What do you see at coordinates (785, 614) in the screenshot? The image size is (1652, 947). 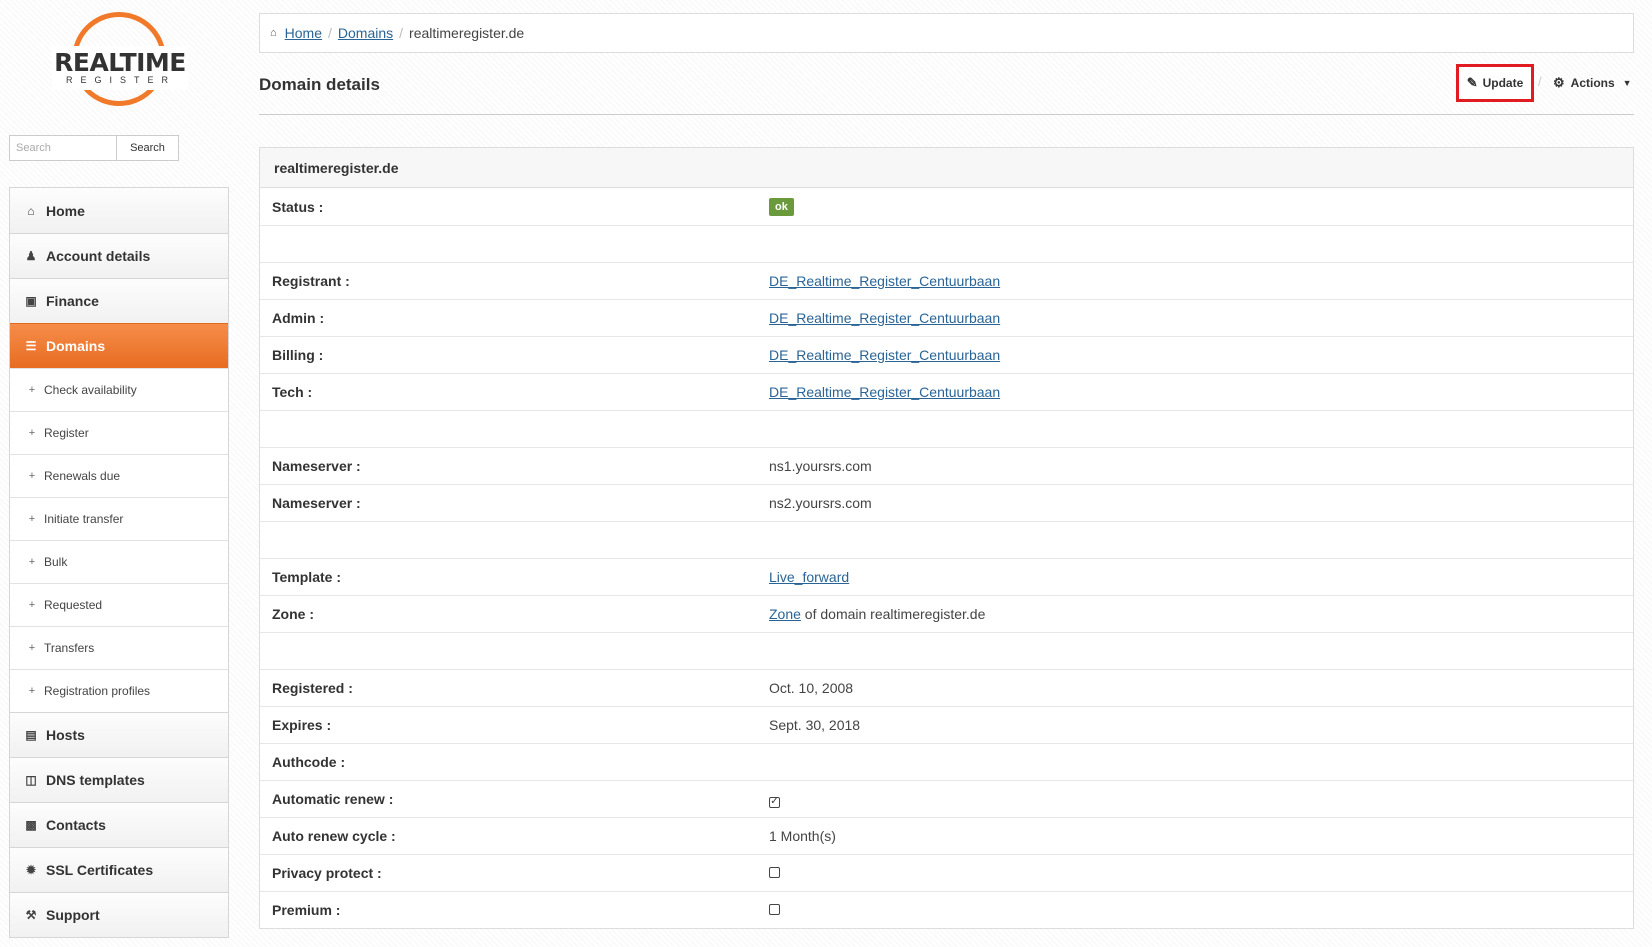 I see `zone-link: Zone` at bounding box center [785, 614].